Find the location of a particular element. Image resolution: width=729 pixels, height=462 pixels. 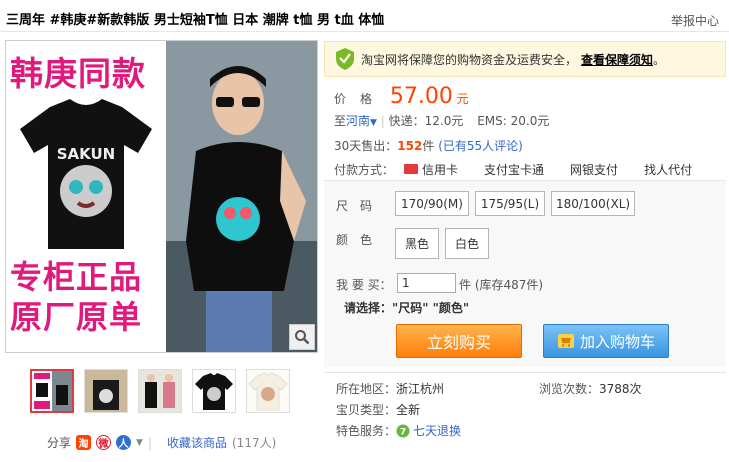

size-option-xl: 180/100(XL) is located at coordinates (593, 203).